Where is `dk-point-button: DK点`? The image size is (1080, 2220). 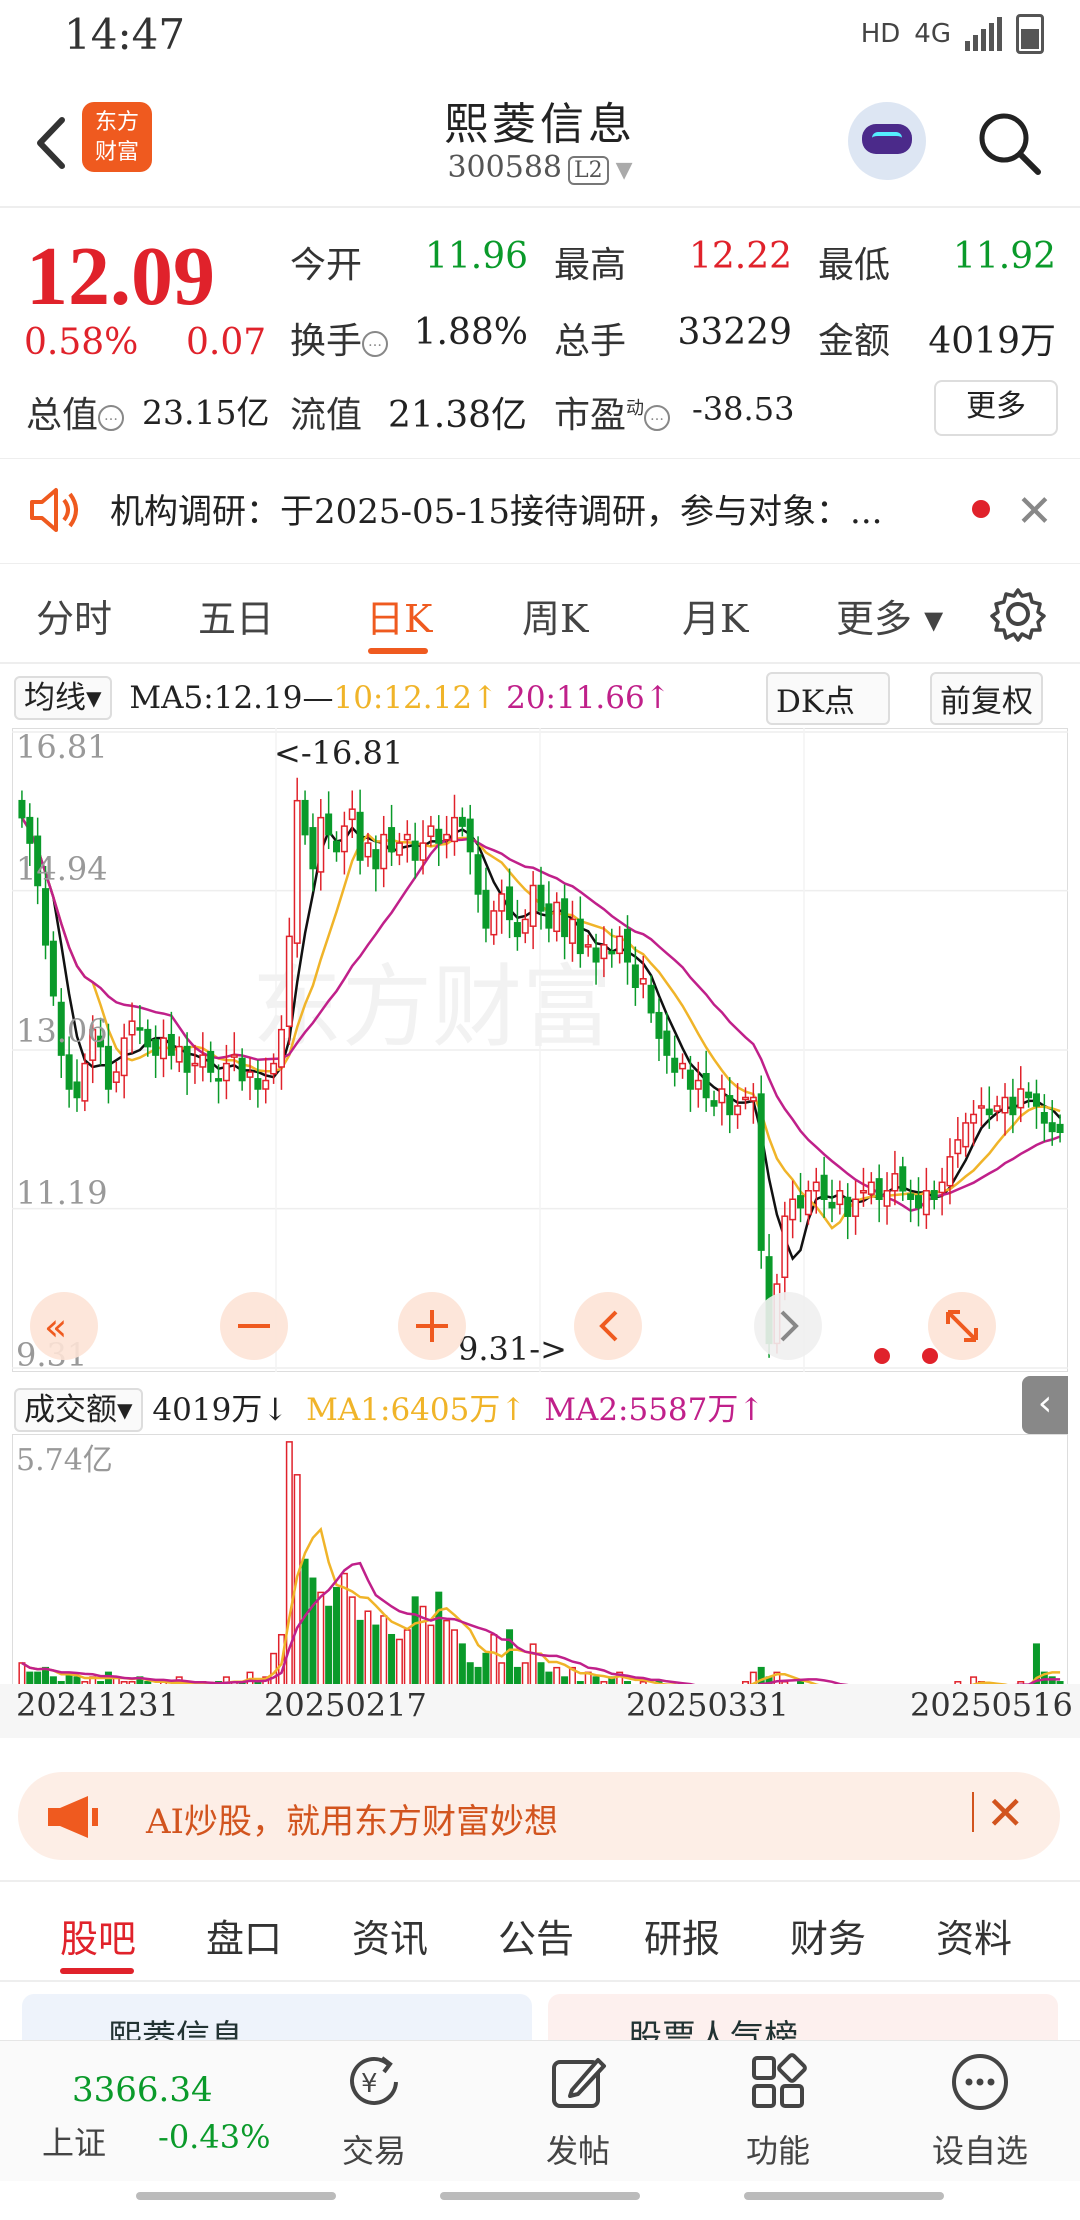 dk-point-button: DK点 is located at coordinates (828, 698).